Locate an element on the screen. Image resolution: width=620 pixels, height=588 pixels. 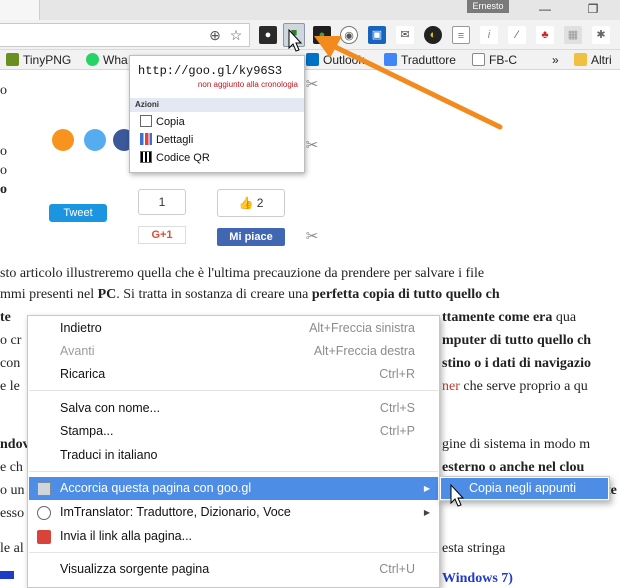
annotation-arrow is located at coordinates (413, 85).